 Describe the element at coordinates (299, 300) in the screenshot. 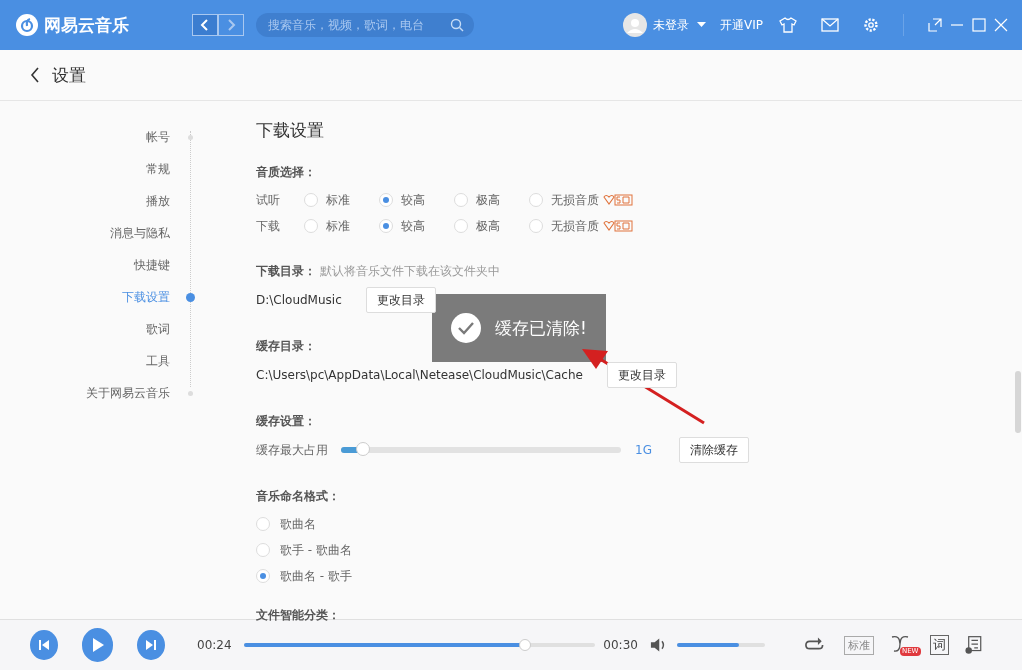

I see `path-text: D:\CloudMusic` at that location.